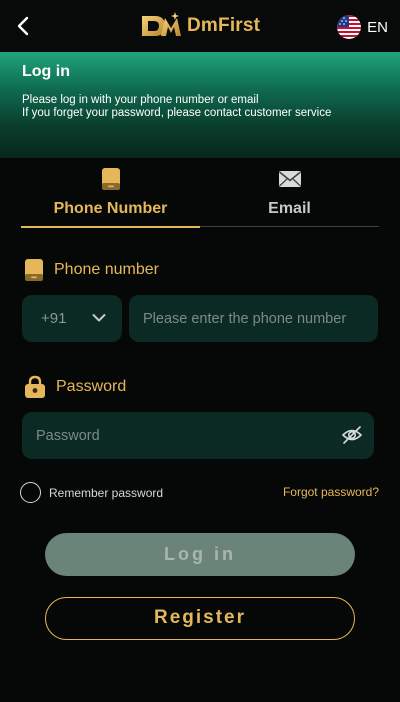 This screenshot has height=702, width=400. Describe the element at coordinates (289, 179) in the screenshot. I see `envelope-icon` at that location.